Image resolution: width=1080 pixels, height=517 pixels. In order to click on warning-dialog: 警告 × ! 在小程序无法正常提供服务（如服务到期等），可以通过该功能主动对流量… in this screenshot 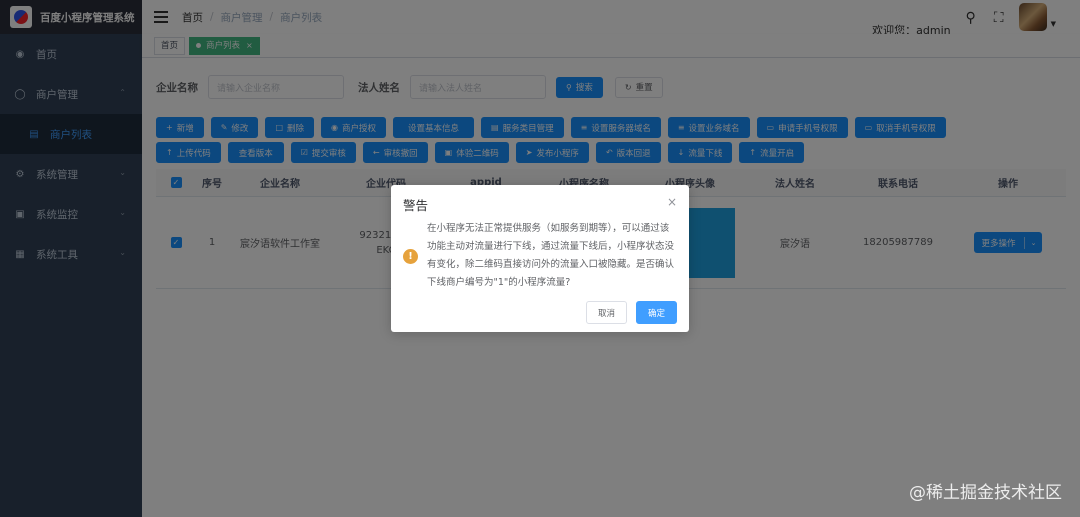, I will do `click(540, 258)`.